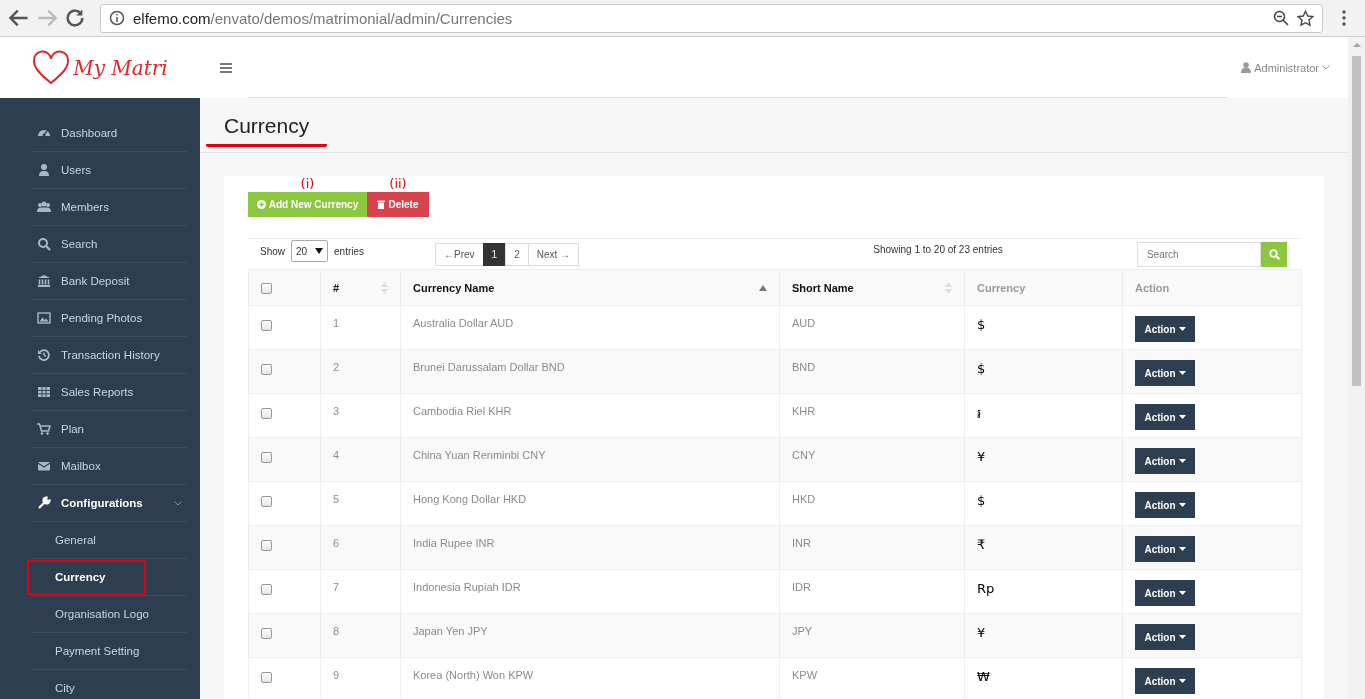 This screenshot has height=699, width=1365. Describe the element at coordinates (1326, 67) in the screenshot. I see `chevron-down-icon` at that location.